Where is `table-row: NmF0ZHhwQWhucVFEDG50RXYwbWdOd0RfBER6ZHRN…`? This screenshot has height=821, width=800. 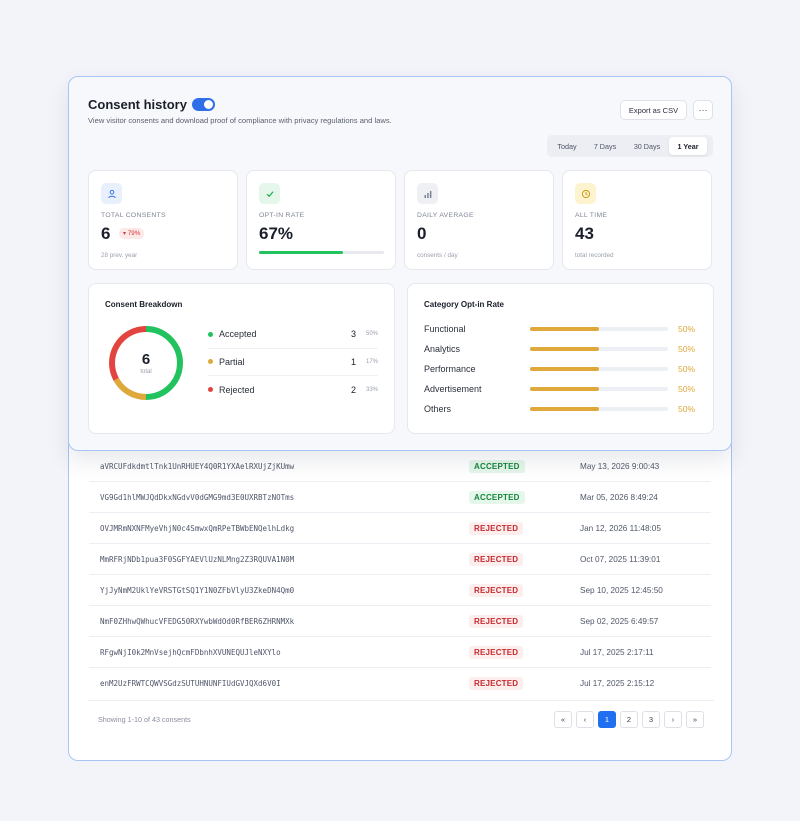 table-row: NmF0ZHhwQWhucVFEDG50RXYwbWdOd0RfBER6ZHRN… is located at coordinates (400, 621).